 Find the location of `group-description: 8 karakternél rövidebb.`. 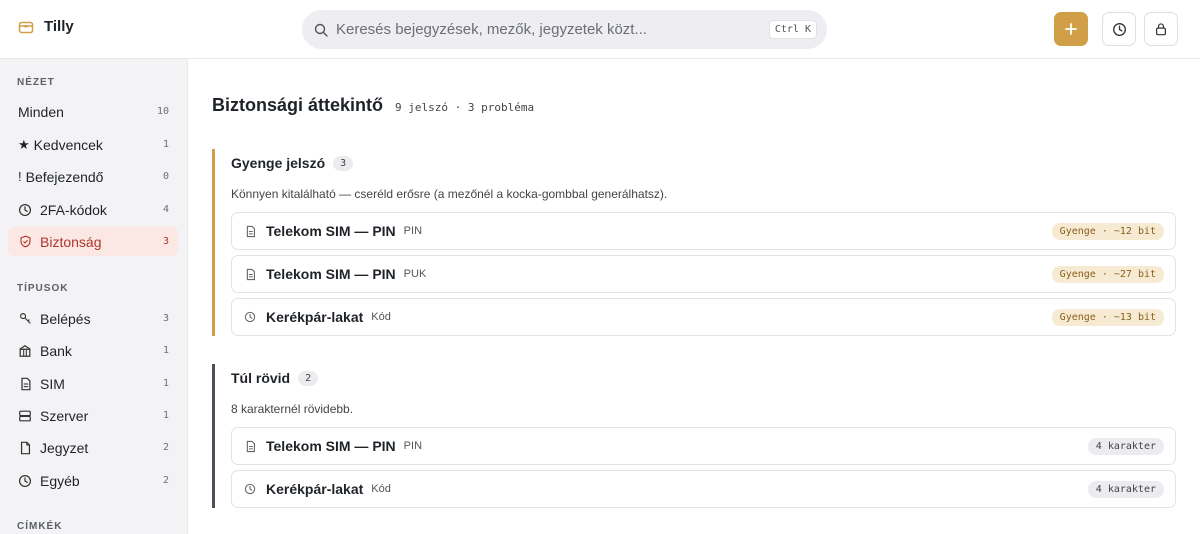

group-description: 8 karakternél rövidebb. is located at coordinates (292, 409).